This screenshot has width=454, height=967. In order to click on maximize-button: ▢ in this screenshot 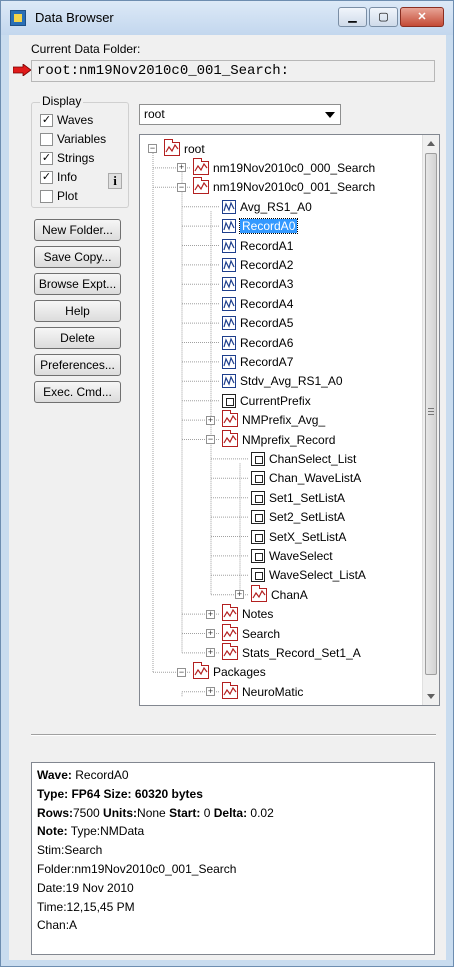, I will do `click(383, 17)`.